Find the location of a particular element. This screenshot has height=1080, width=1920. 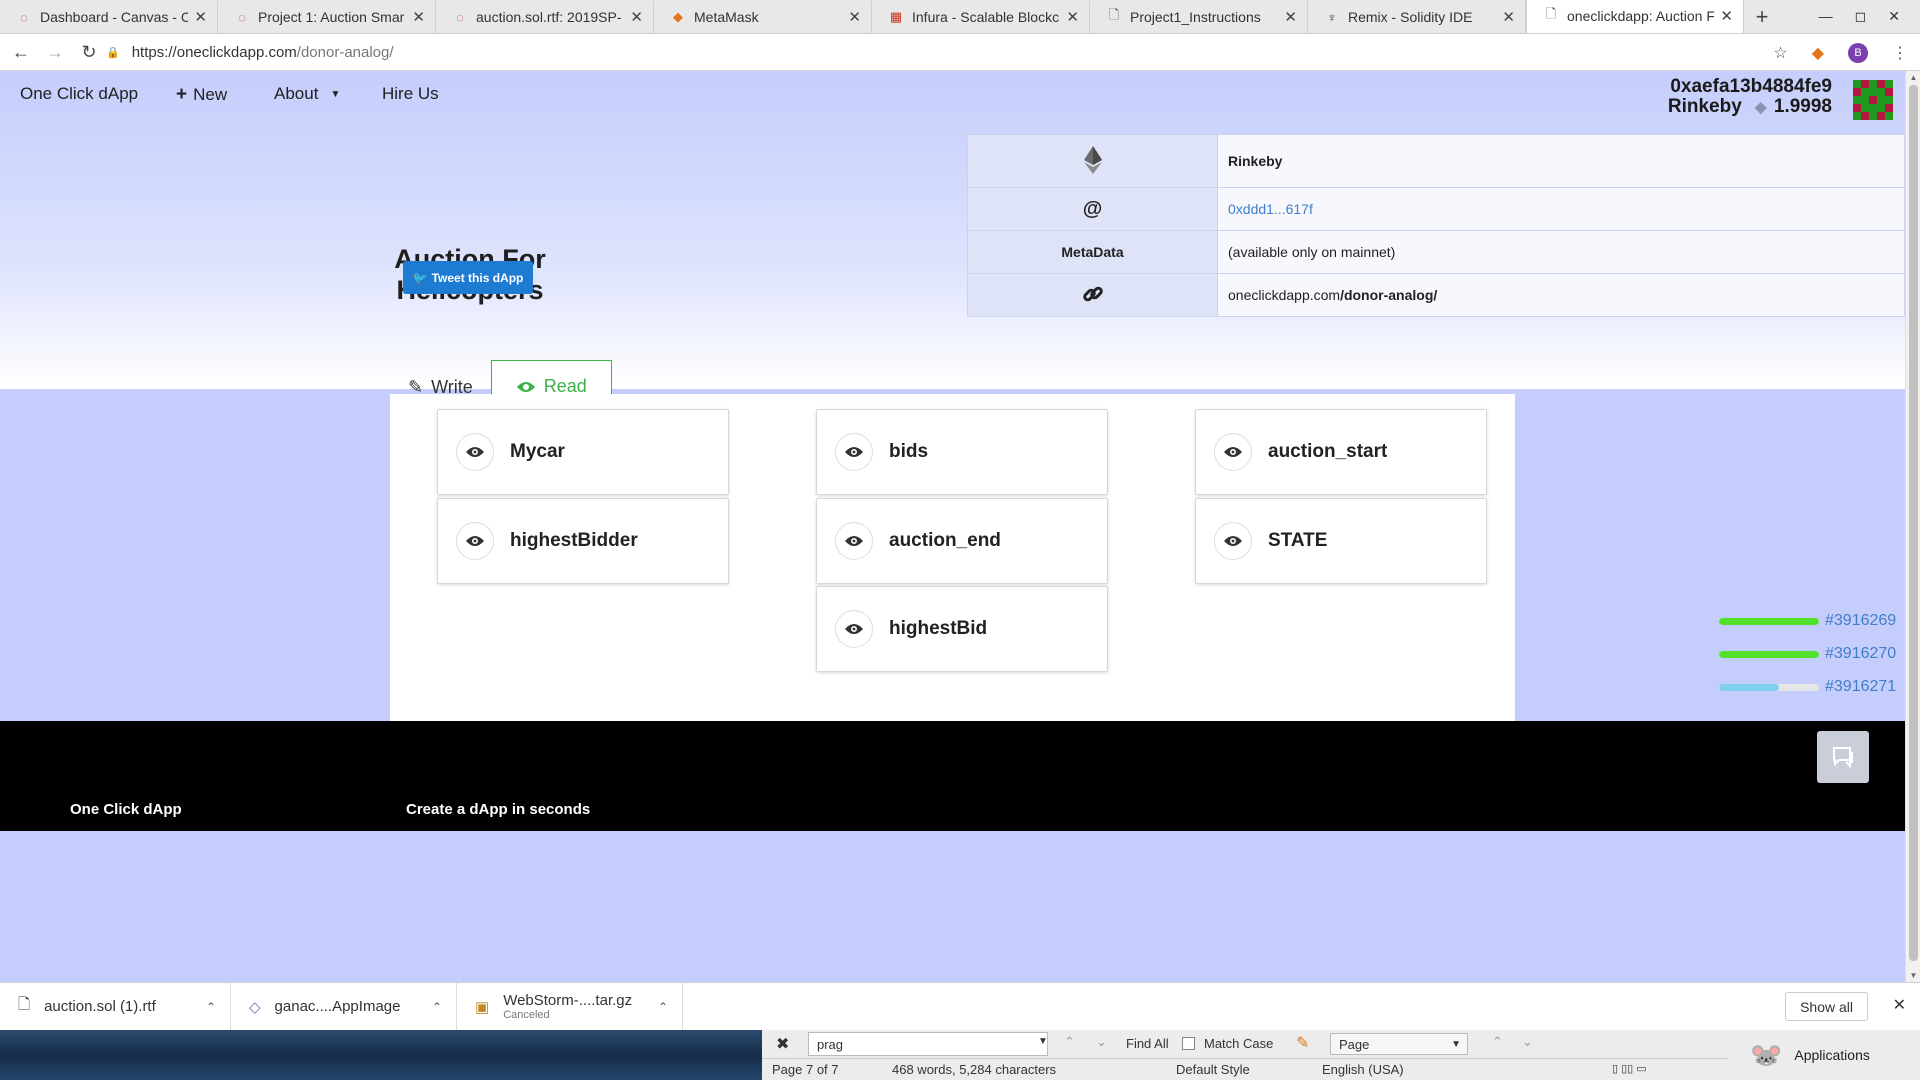

new-button: + New is located at coordinates (201, 95).